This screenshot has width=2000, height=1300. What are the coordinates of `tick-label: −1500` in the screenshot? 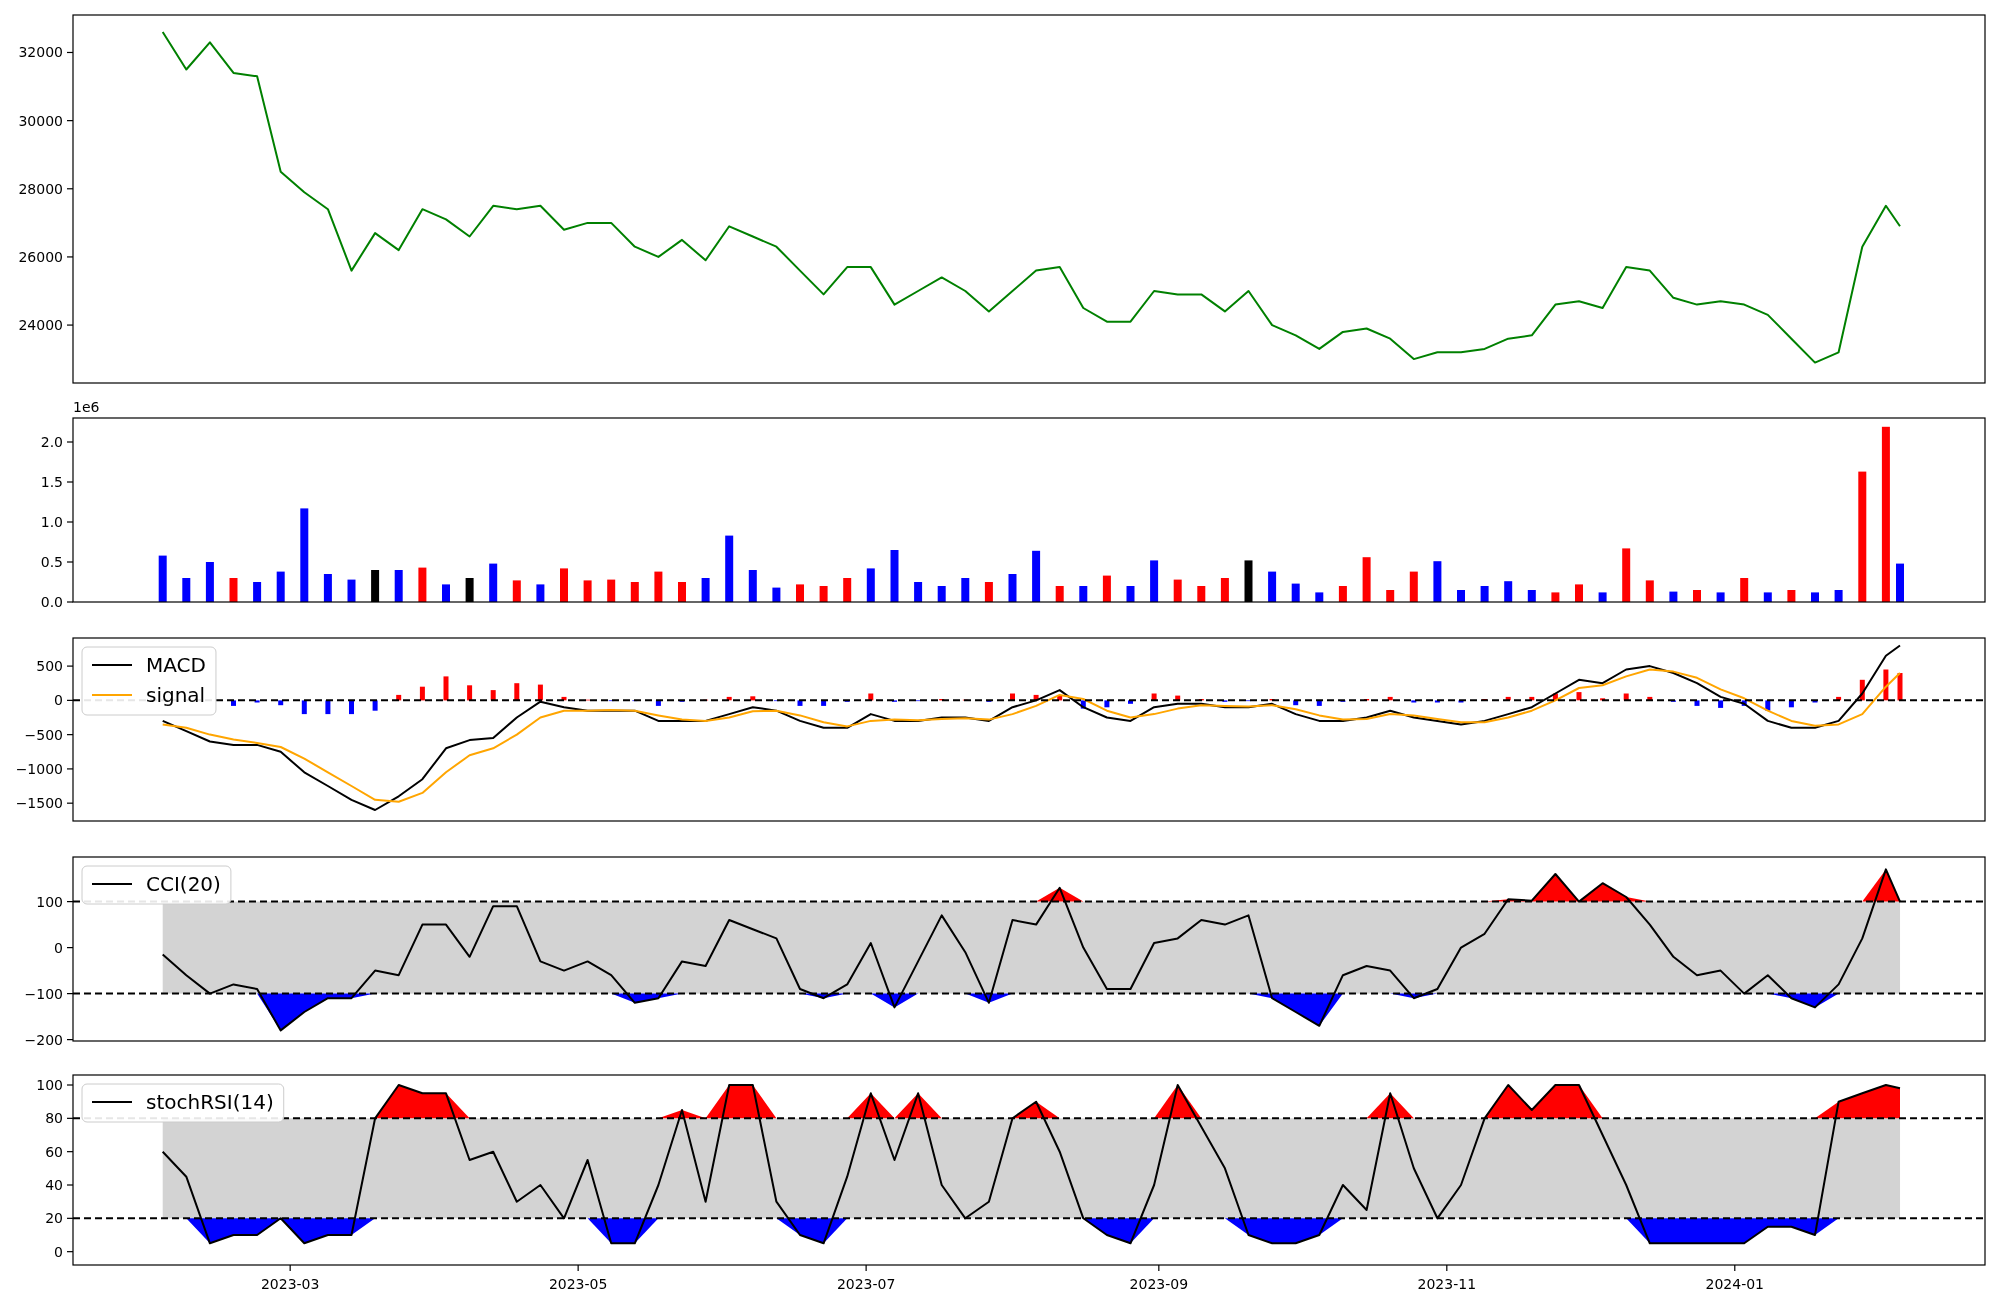 It's located at (39, 803).